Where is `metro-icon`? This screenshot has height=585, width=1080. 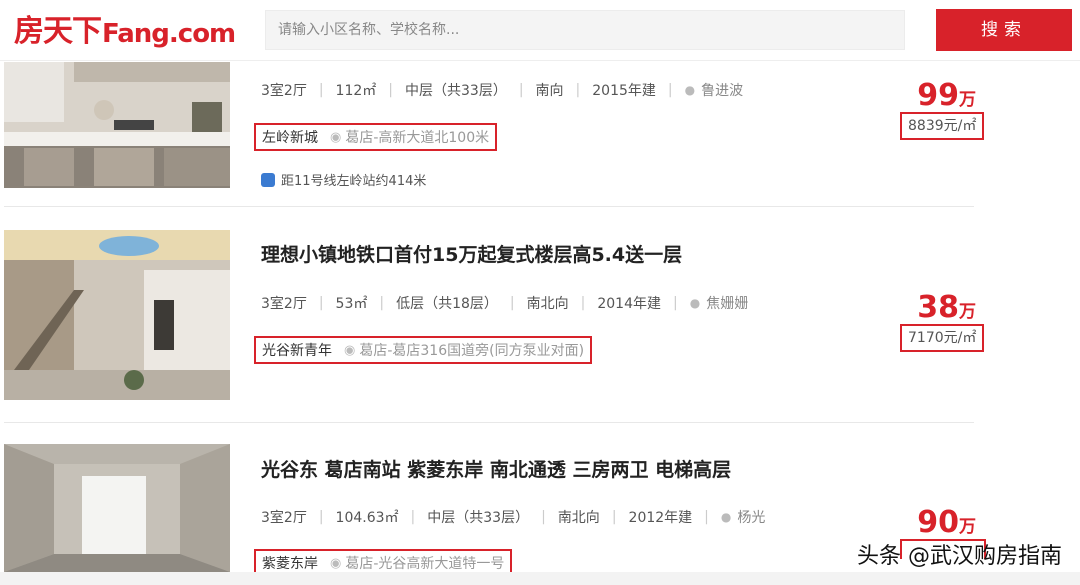 metro-icon is located at coordinates (268, 179).